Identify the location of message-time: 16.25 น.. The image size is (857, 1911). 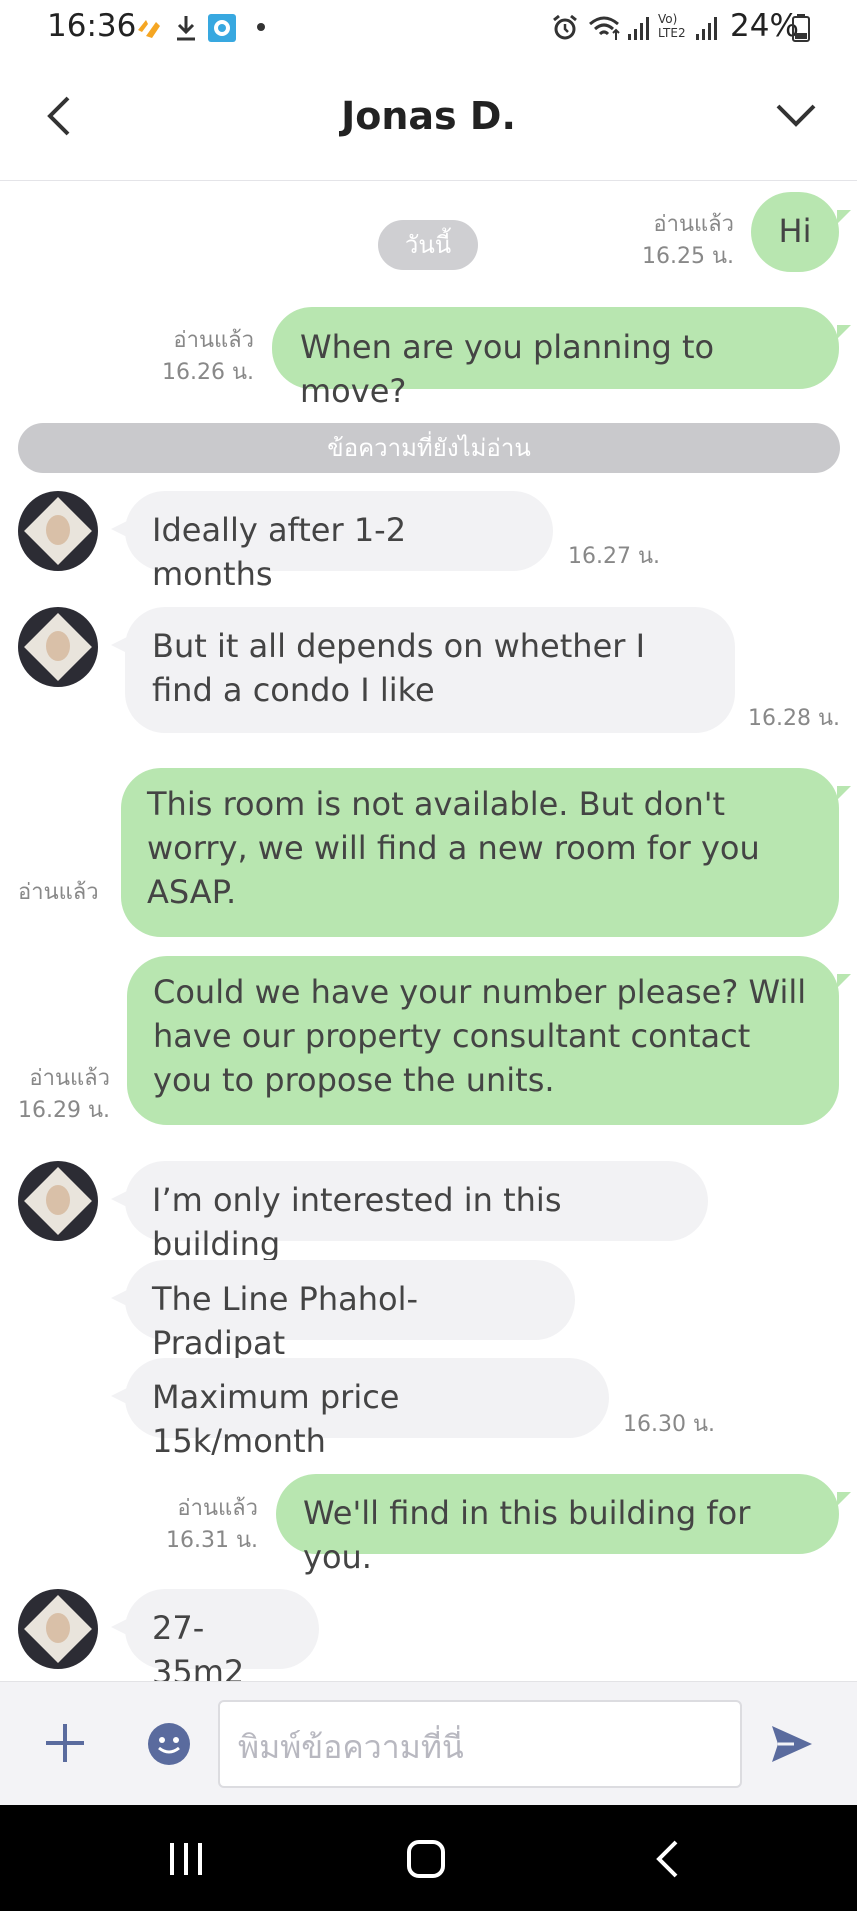
(687, 256).